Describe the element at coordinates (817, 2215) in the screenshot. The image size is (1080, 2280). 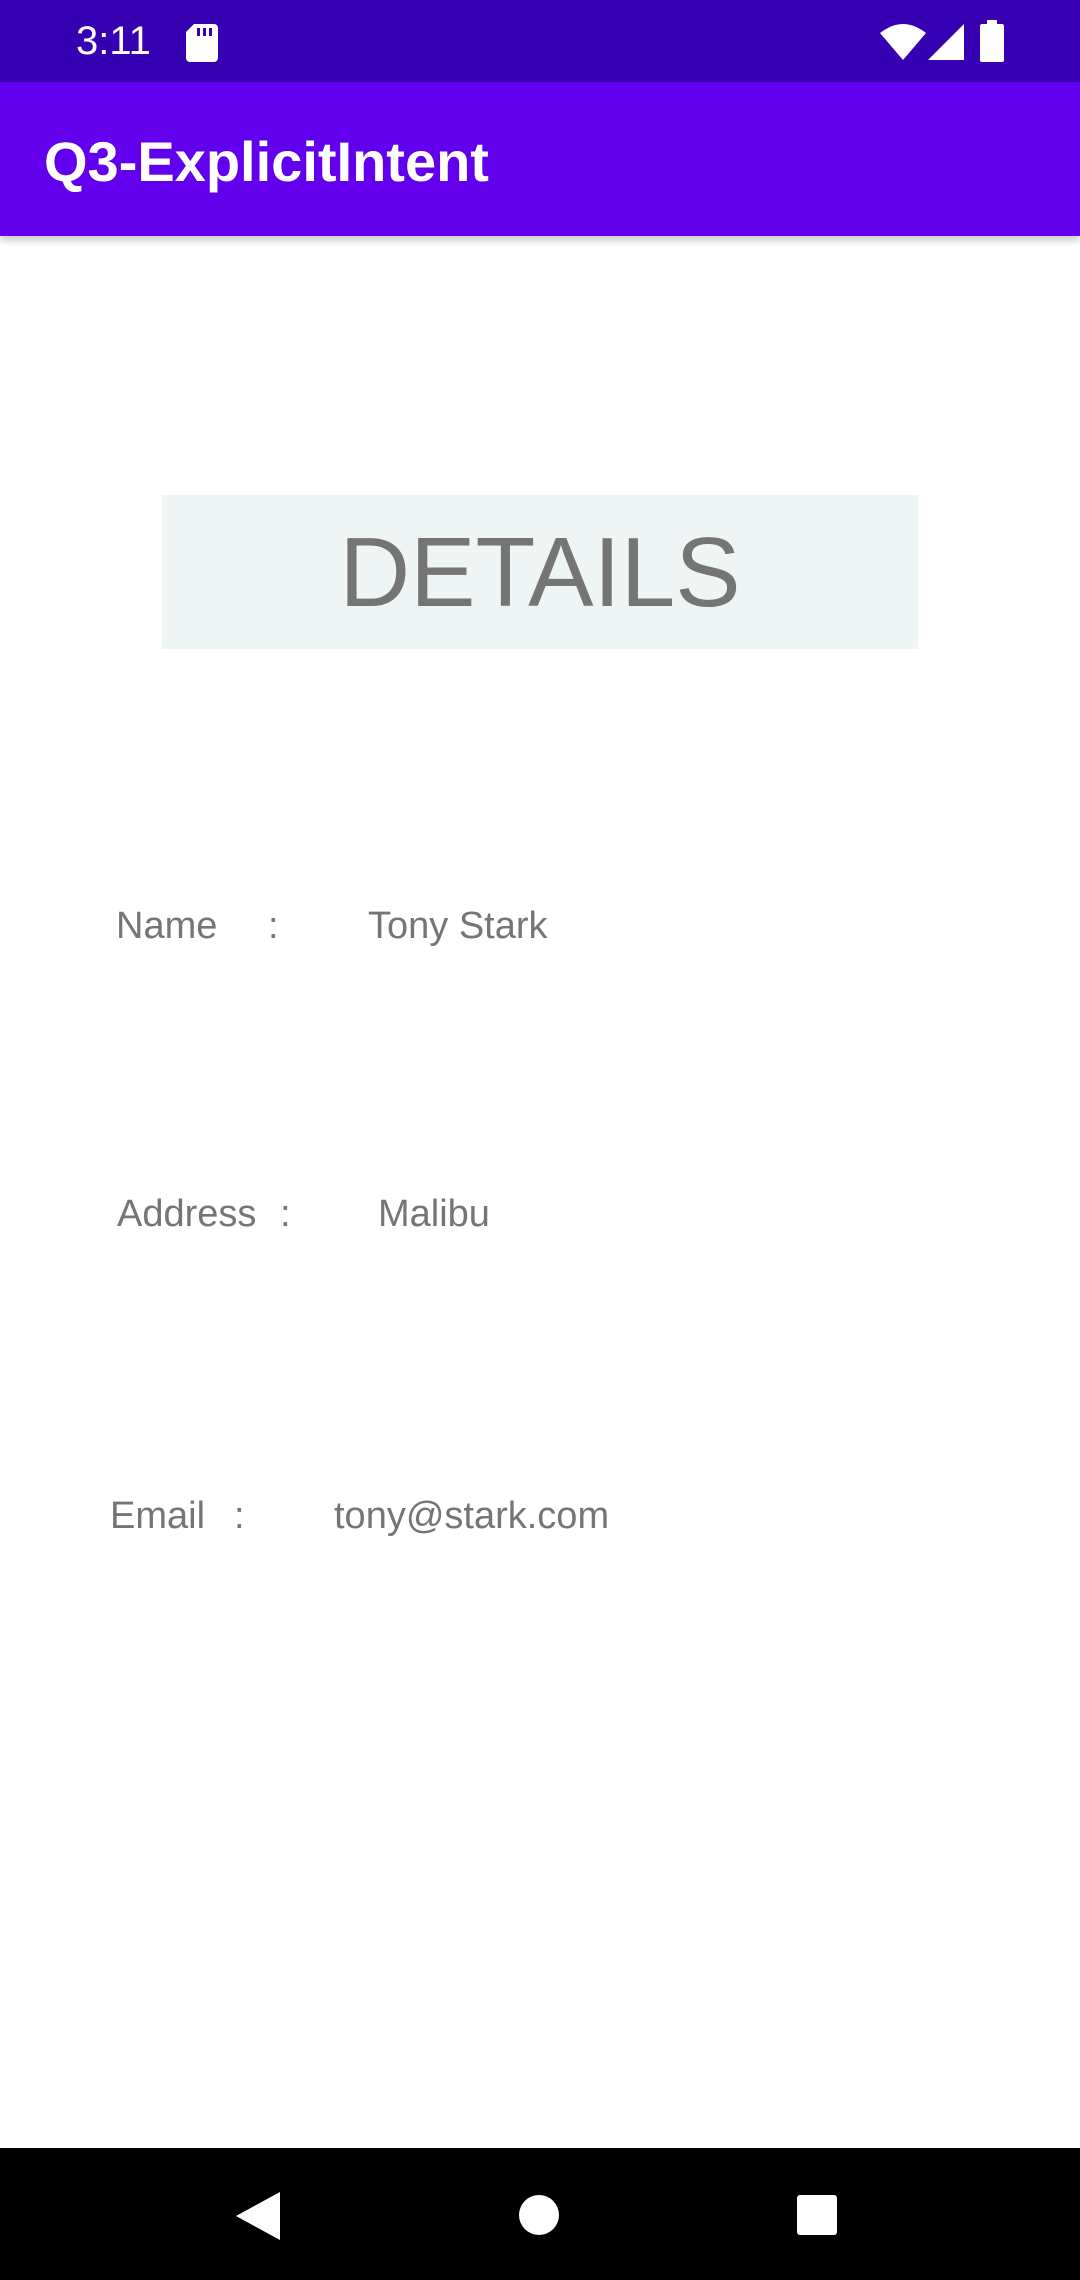
I see `recents-icon` at that location.